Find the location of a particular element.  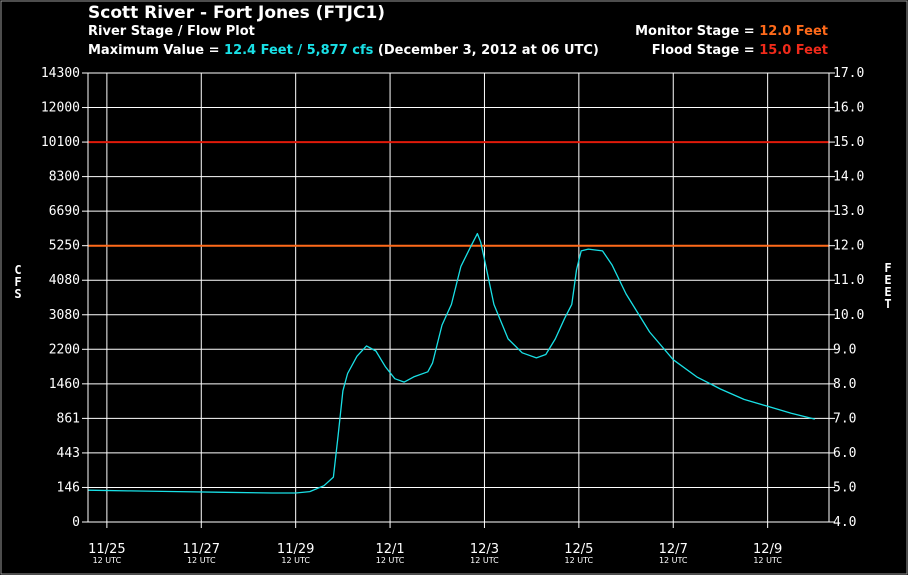

y-tick-label-feet: 17.0 is located at coordinates (848, 73).